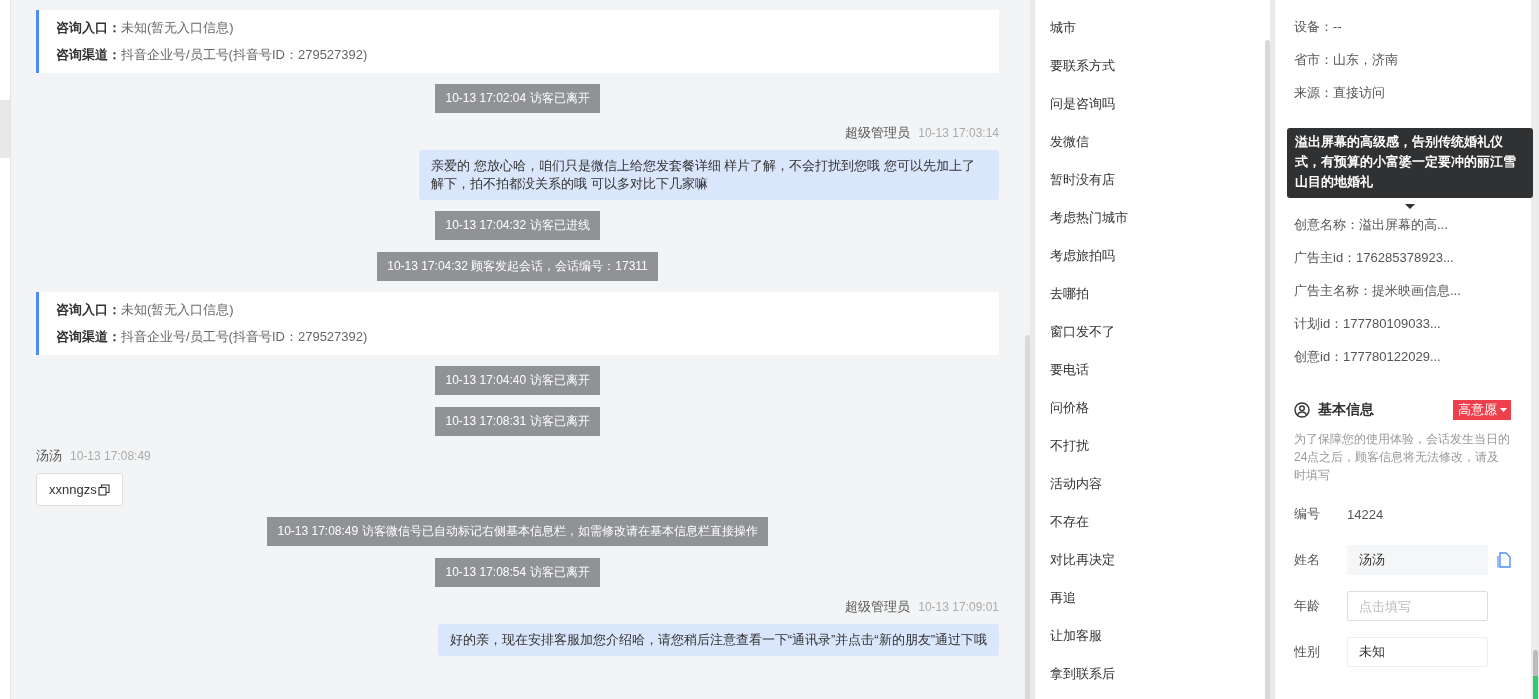  What do you see at coordinates (958, 607) in the screenshot?
I see `message-time: 10-13 17:09:01` at bounding box center [958, 607].